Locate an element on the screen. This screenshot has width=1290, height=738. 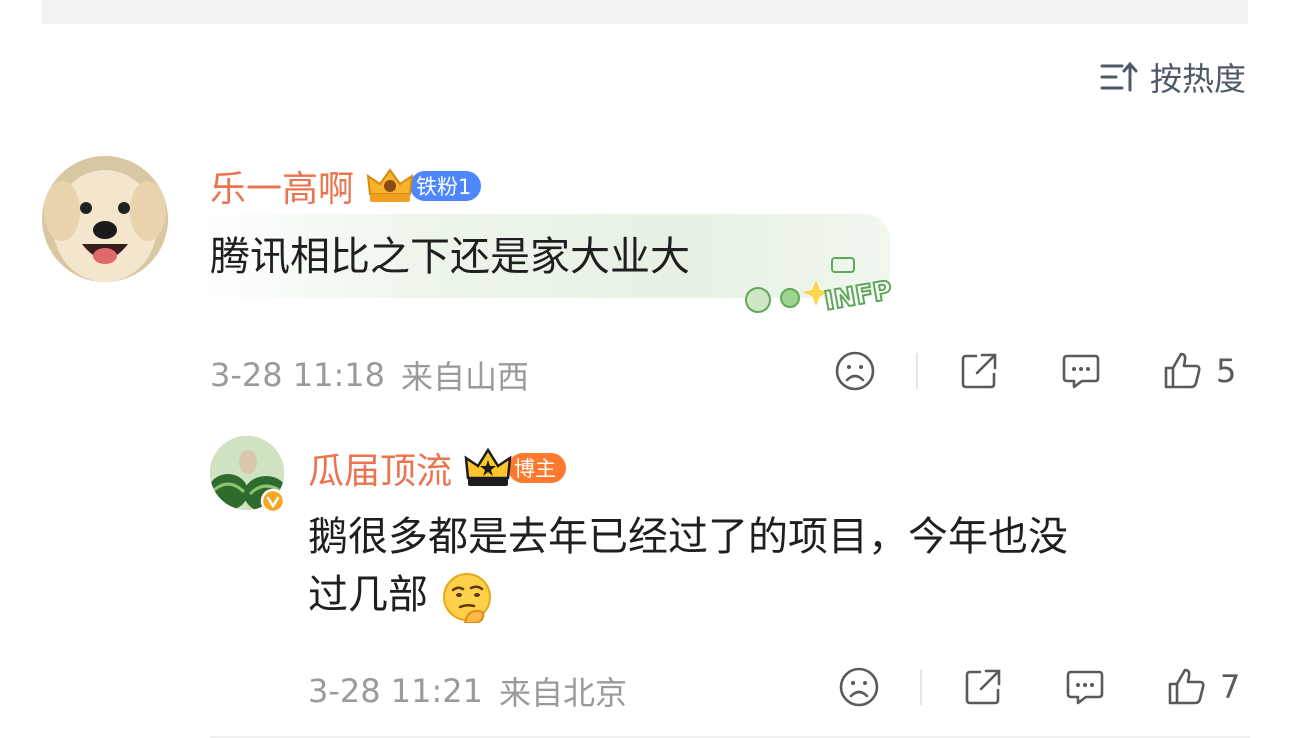
avatar is located at coordinates (105, 219).